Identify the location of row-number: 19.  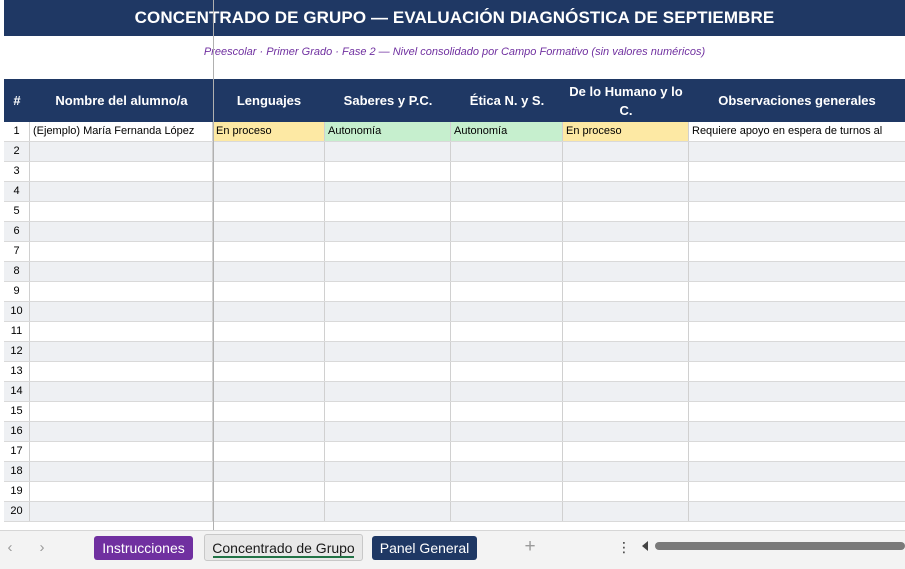
(17, 491).